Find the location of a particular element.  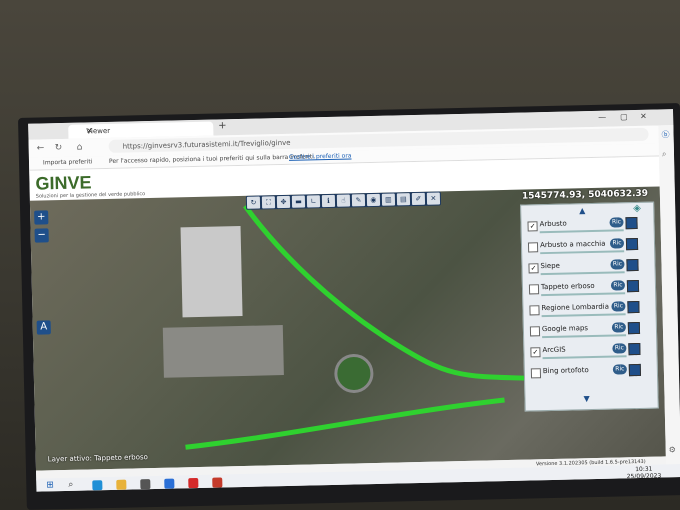

edit-icon: ✎ is located at coordinates (358, 200).